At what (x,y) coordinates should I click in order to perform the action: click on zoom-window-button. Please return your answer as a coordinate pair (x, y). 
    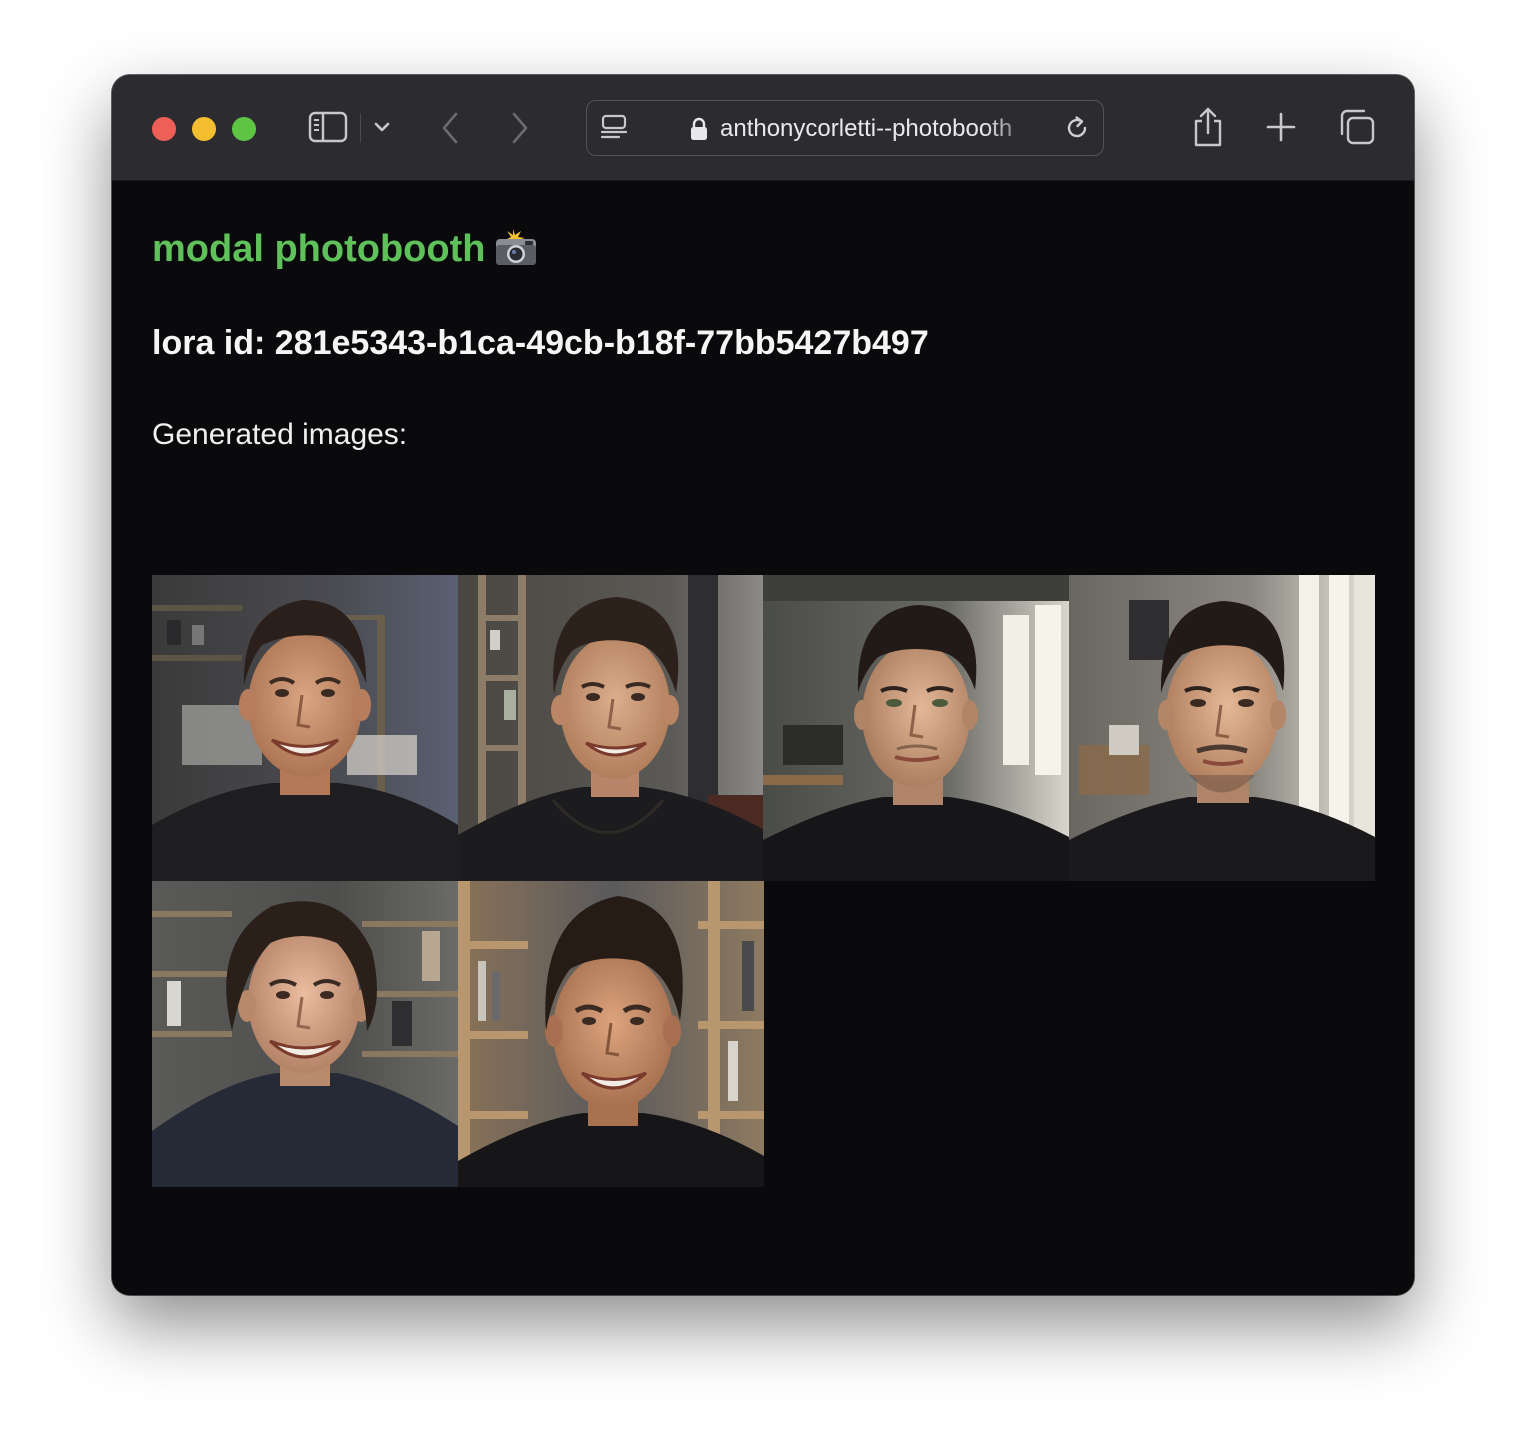
    Looking at the image, I should click on (244, 129).